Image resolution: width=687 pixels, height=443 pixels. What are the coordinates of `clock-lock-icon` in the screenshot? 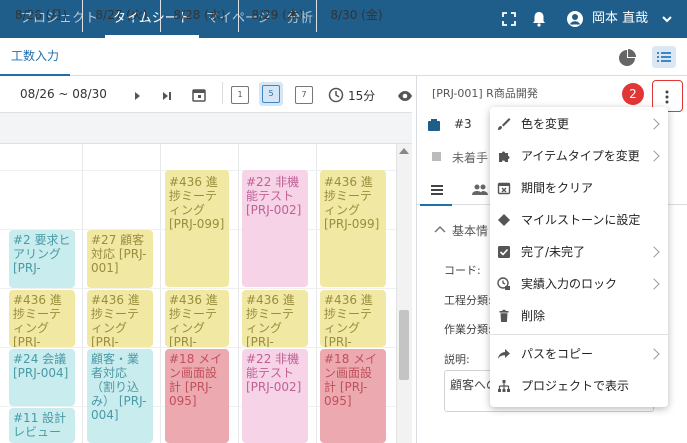 It's located at (503, 283).